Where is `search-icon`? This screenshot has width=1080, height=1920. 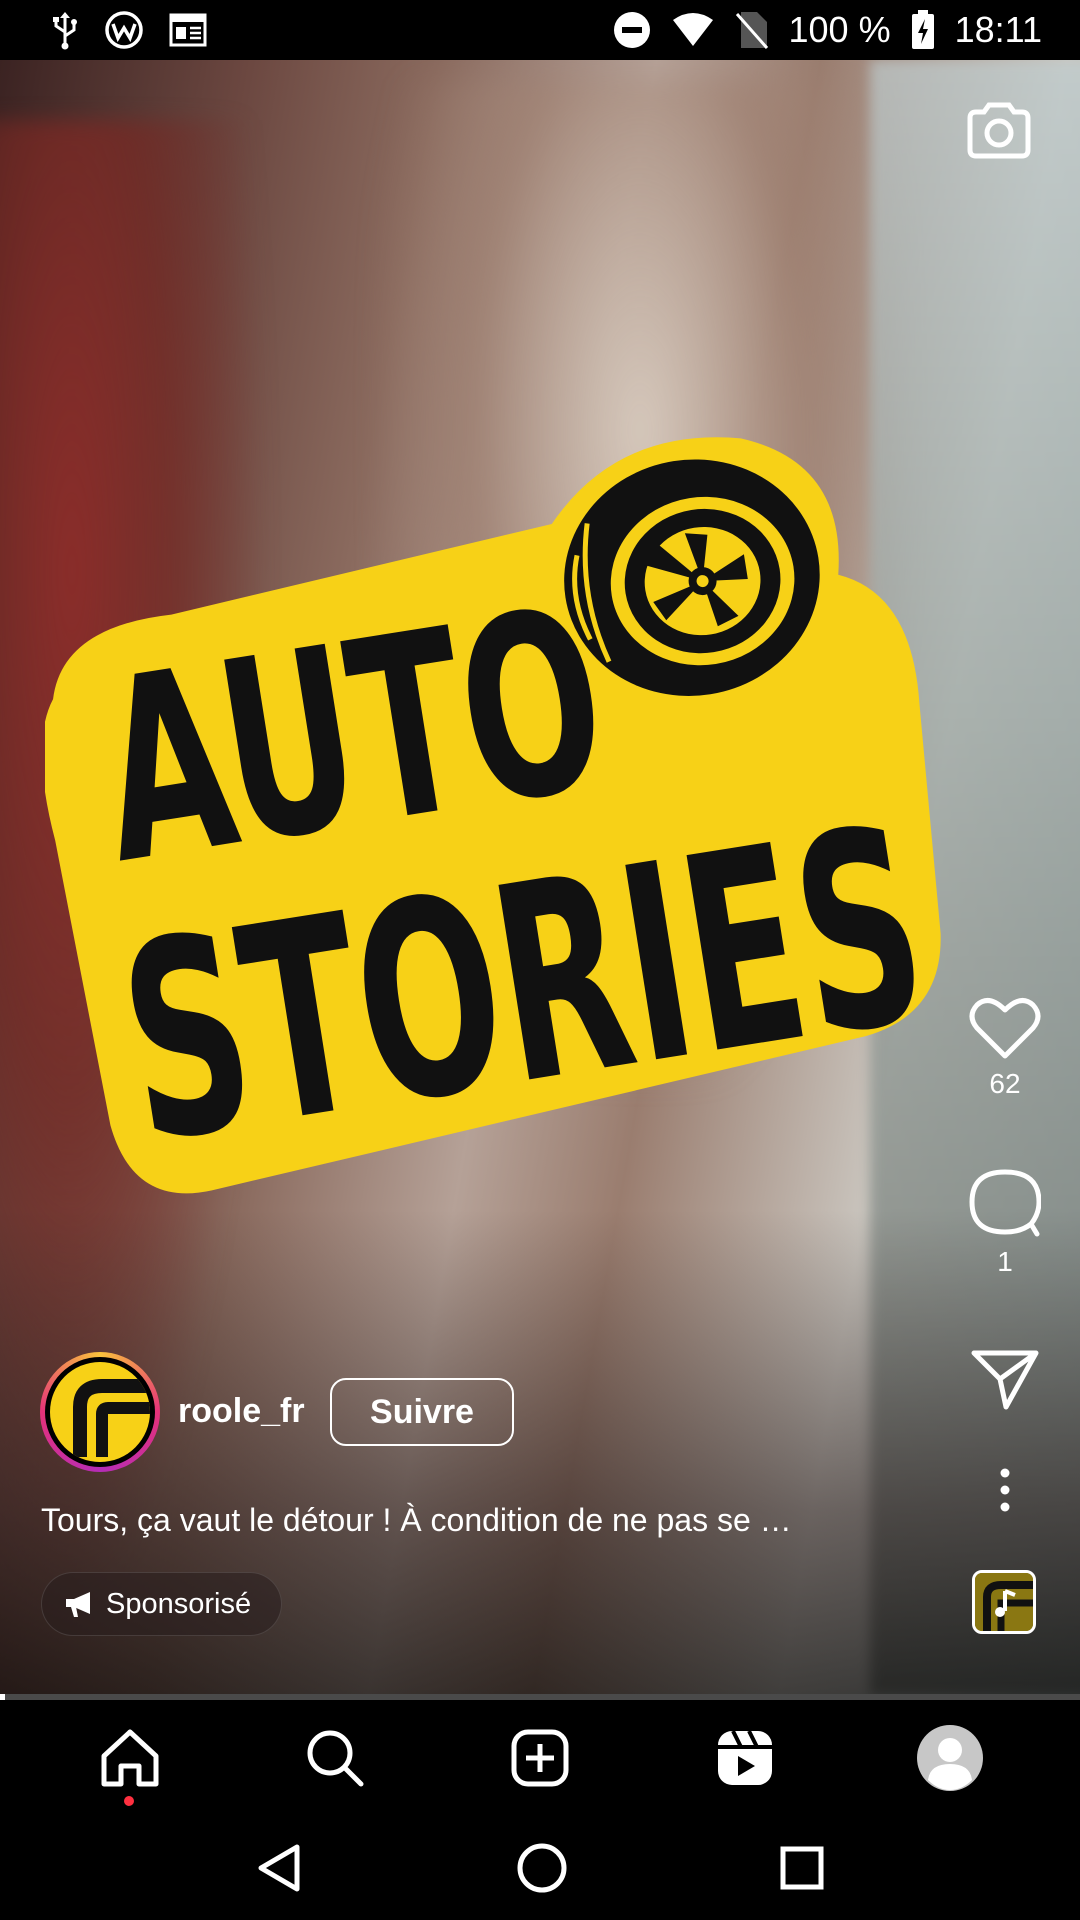 search-icon is located at coordinates (335, 1758).